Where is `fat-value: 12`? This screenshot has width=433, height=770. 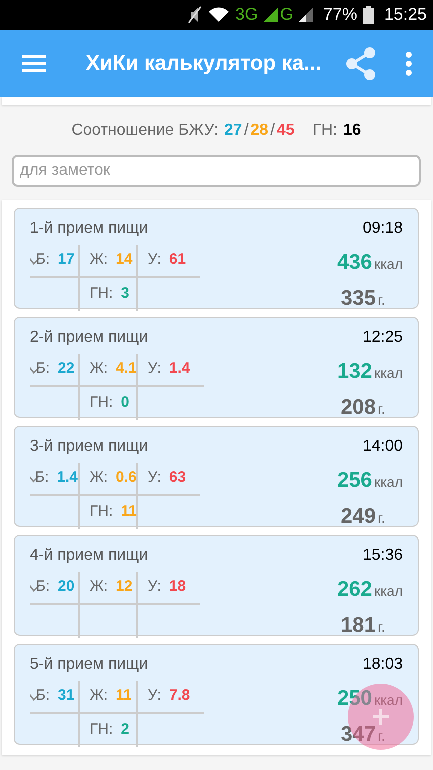 fat-value: 12 is located at coordinates (124, 587).